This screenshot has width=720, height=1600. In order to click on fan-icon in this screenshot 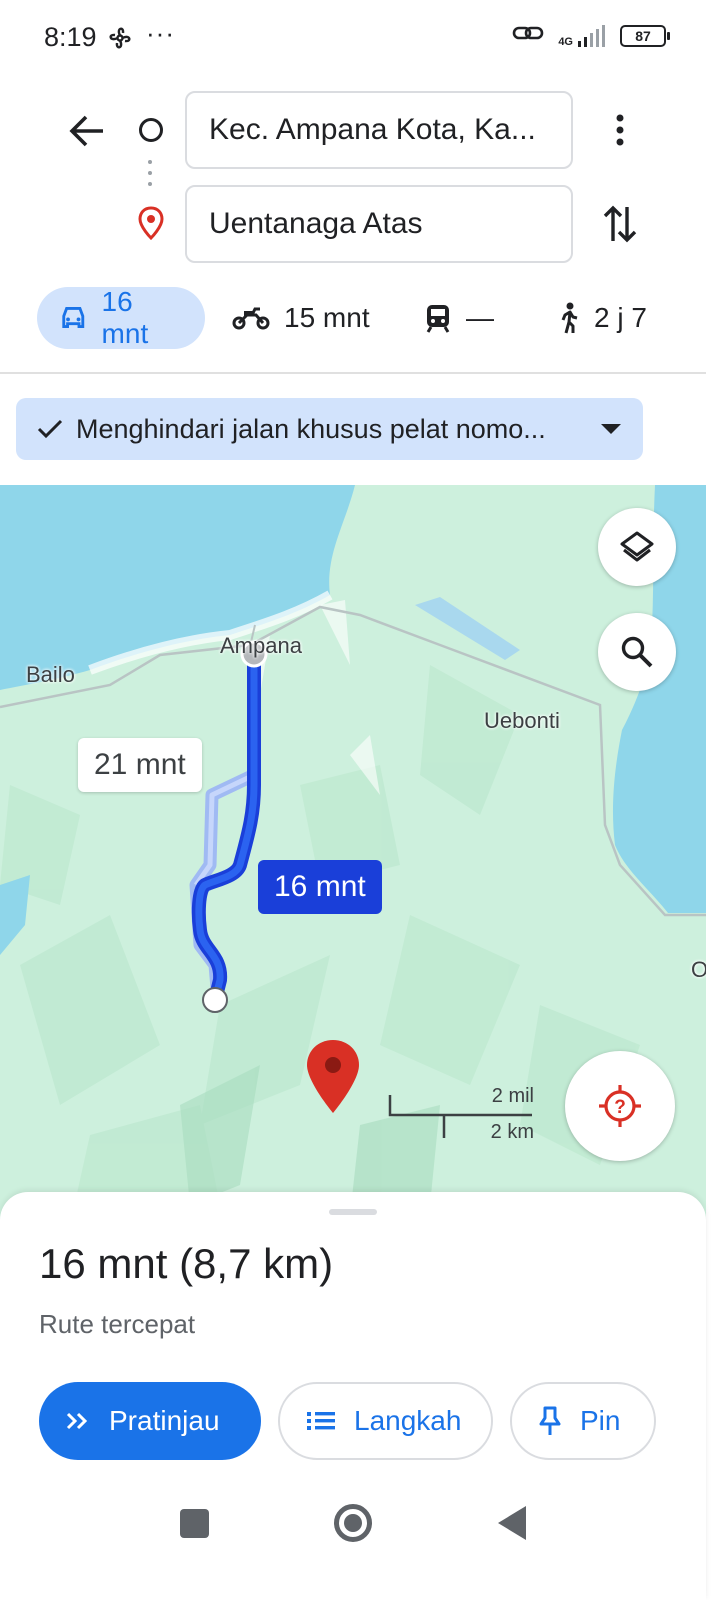, I will do `click(120, 40)`.